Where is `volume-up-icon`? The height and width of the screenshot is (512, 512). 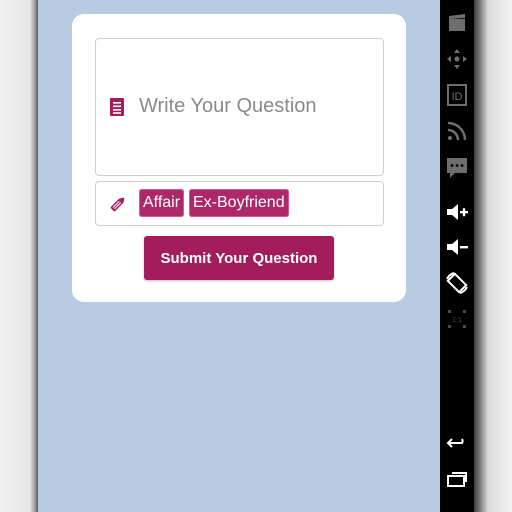
volume-up-icon is located at coordinates (457, 212).